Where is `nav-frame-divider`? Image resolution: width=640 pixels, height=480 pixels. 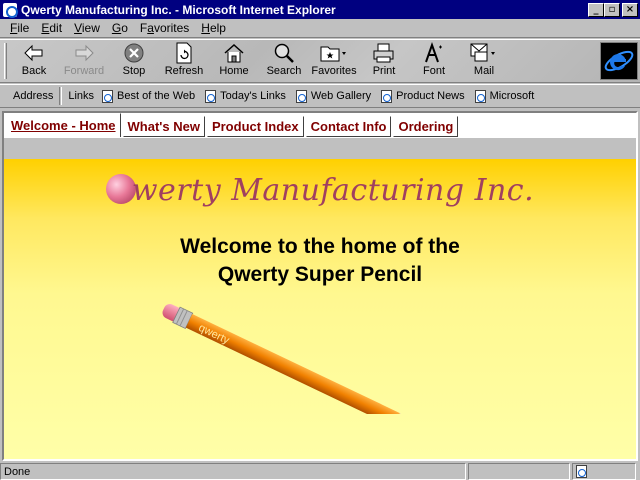 nav-frame-divider is located at coordinates (320, 148).